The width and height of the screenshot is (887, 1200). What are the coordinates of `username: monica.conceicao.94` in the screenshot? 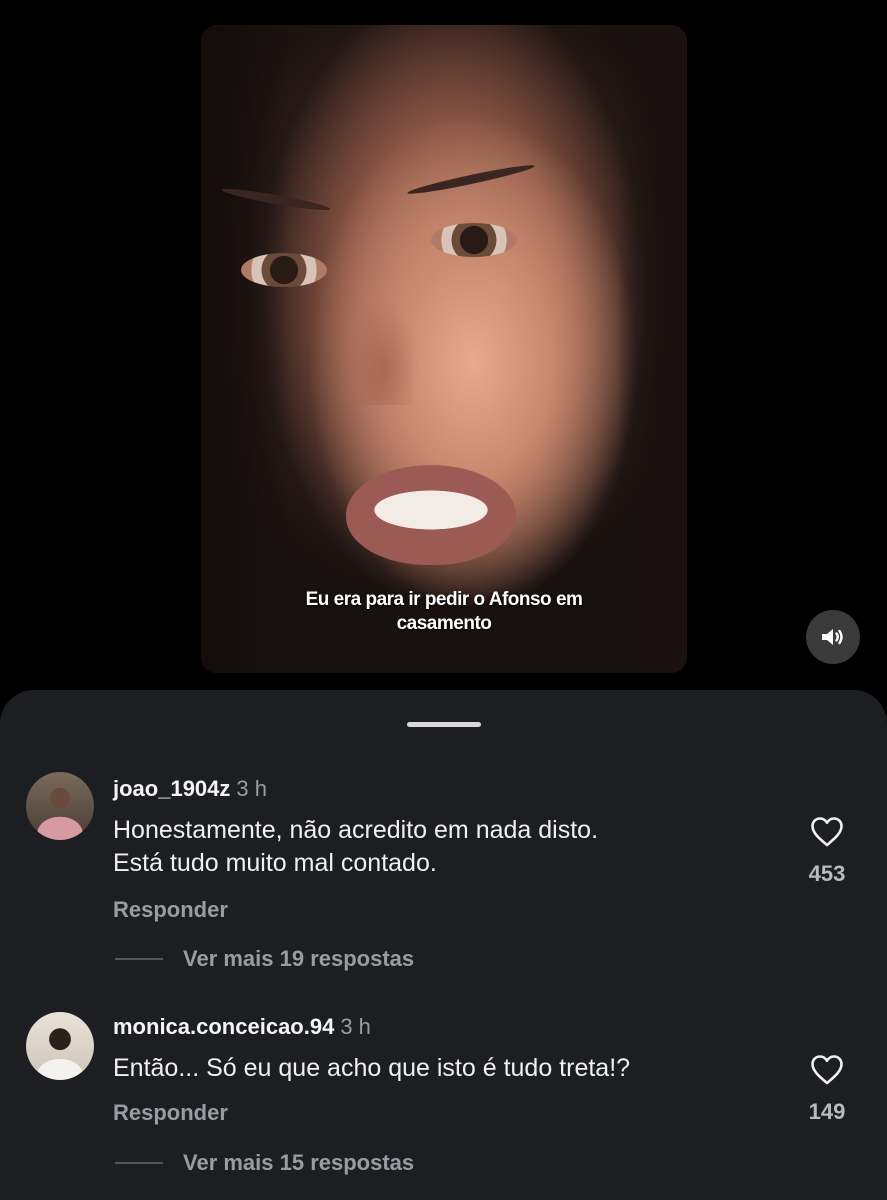 It's located at (223, 1026).